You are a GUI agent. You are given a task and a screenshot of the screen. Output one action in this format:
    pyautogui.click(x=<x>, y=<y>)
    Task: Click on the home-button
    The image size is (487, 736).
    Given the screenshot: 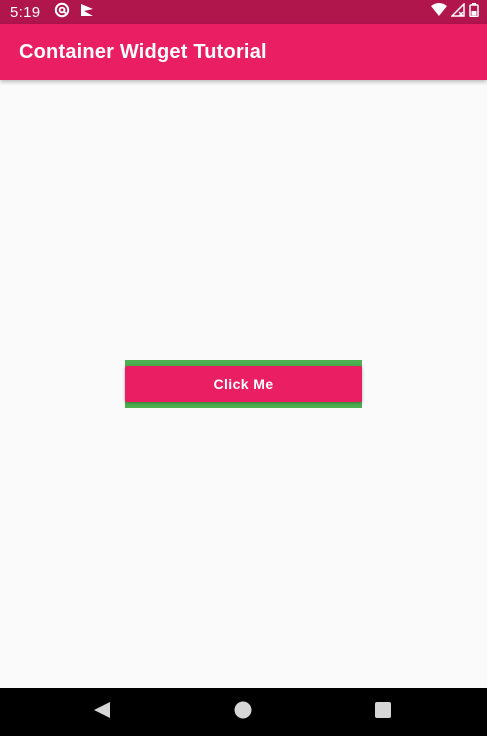 What is the action you would take?
    pyautogui.click(x=243, y=712)
    